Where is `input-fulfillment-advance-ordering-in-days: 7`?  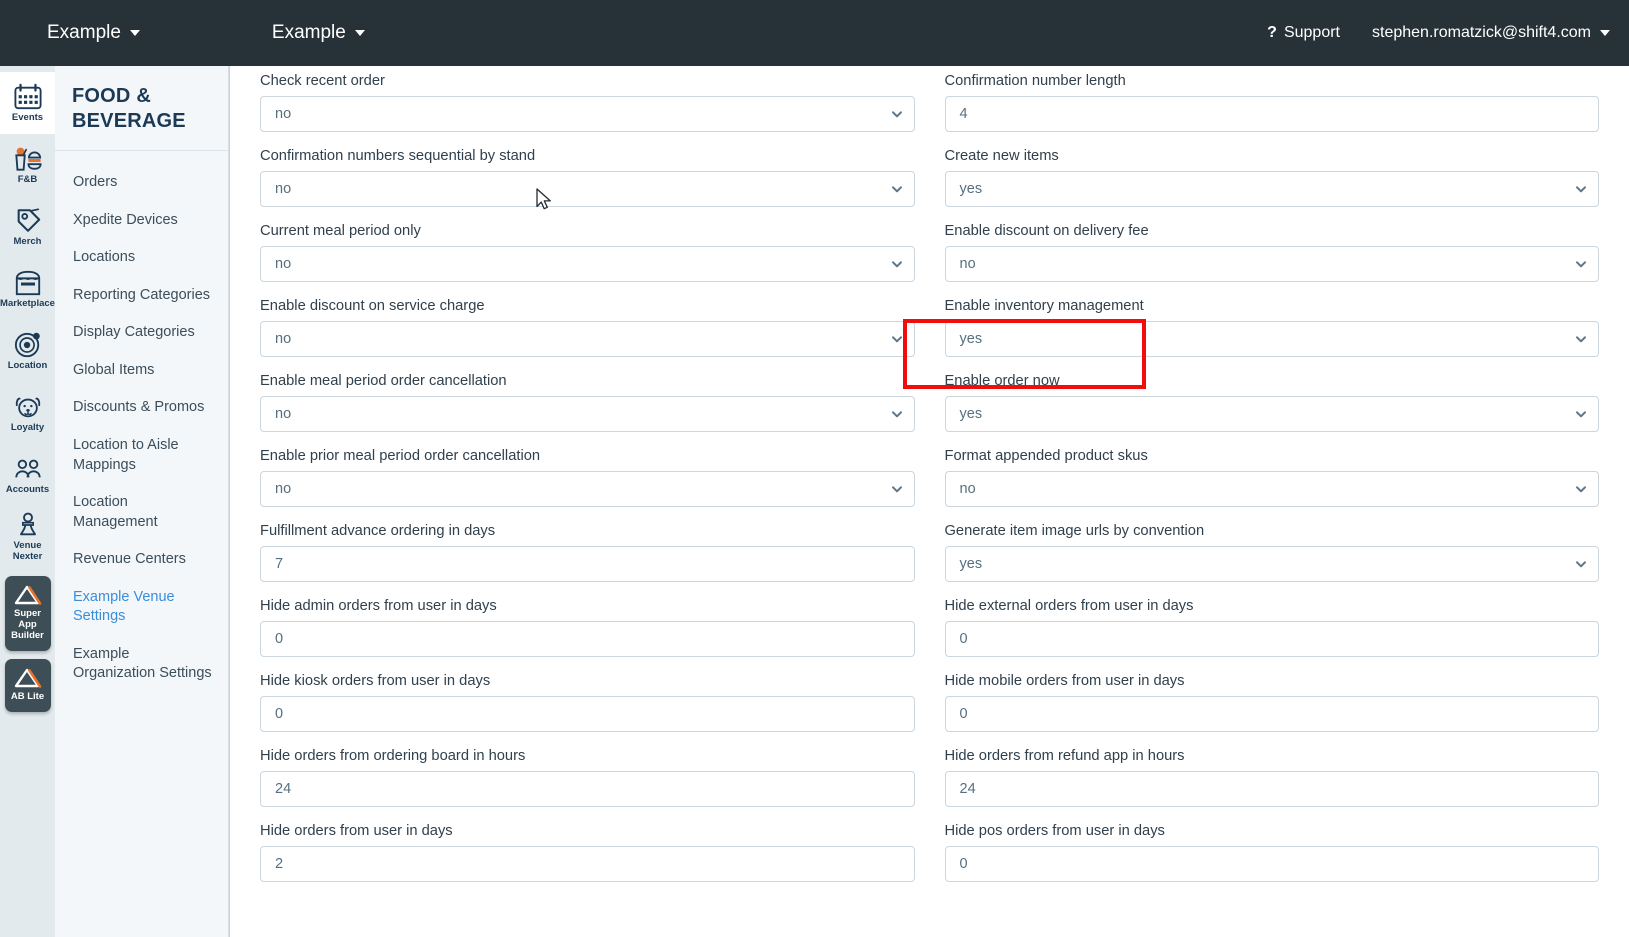 input-fulfillment-advance-ordering-in-days: 7 is located at coordinates (587, 564).